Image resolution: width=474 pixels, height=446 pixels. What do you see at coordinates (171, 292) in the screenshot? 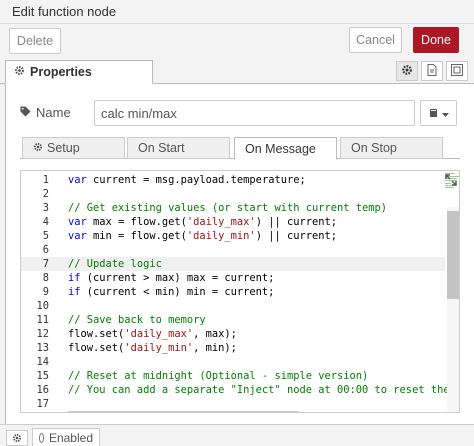
I see `code-text: if (current < min) min = current;` at bounding box center [171, 292].